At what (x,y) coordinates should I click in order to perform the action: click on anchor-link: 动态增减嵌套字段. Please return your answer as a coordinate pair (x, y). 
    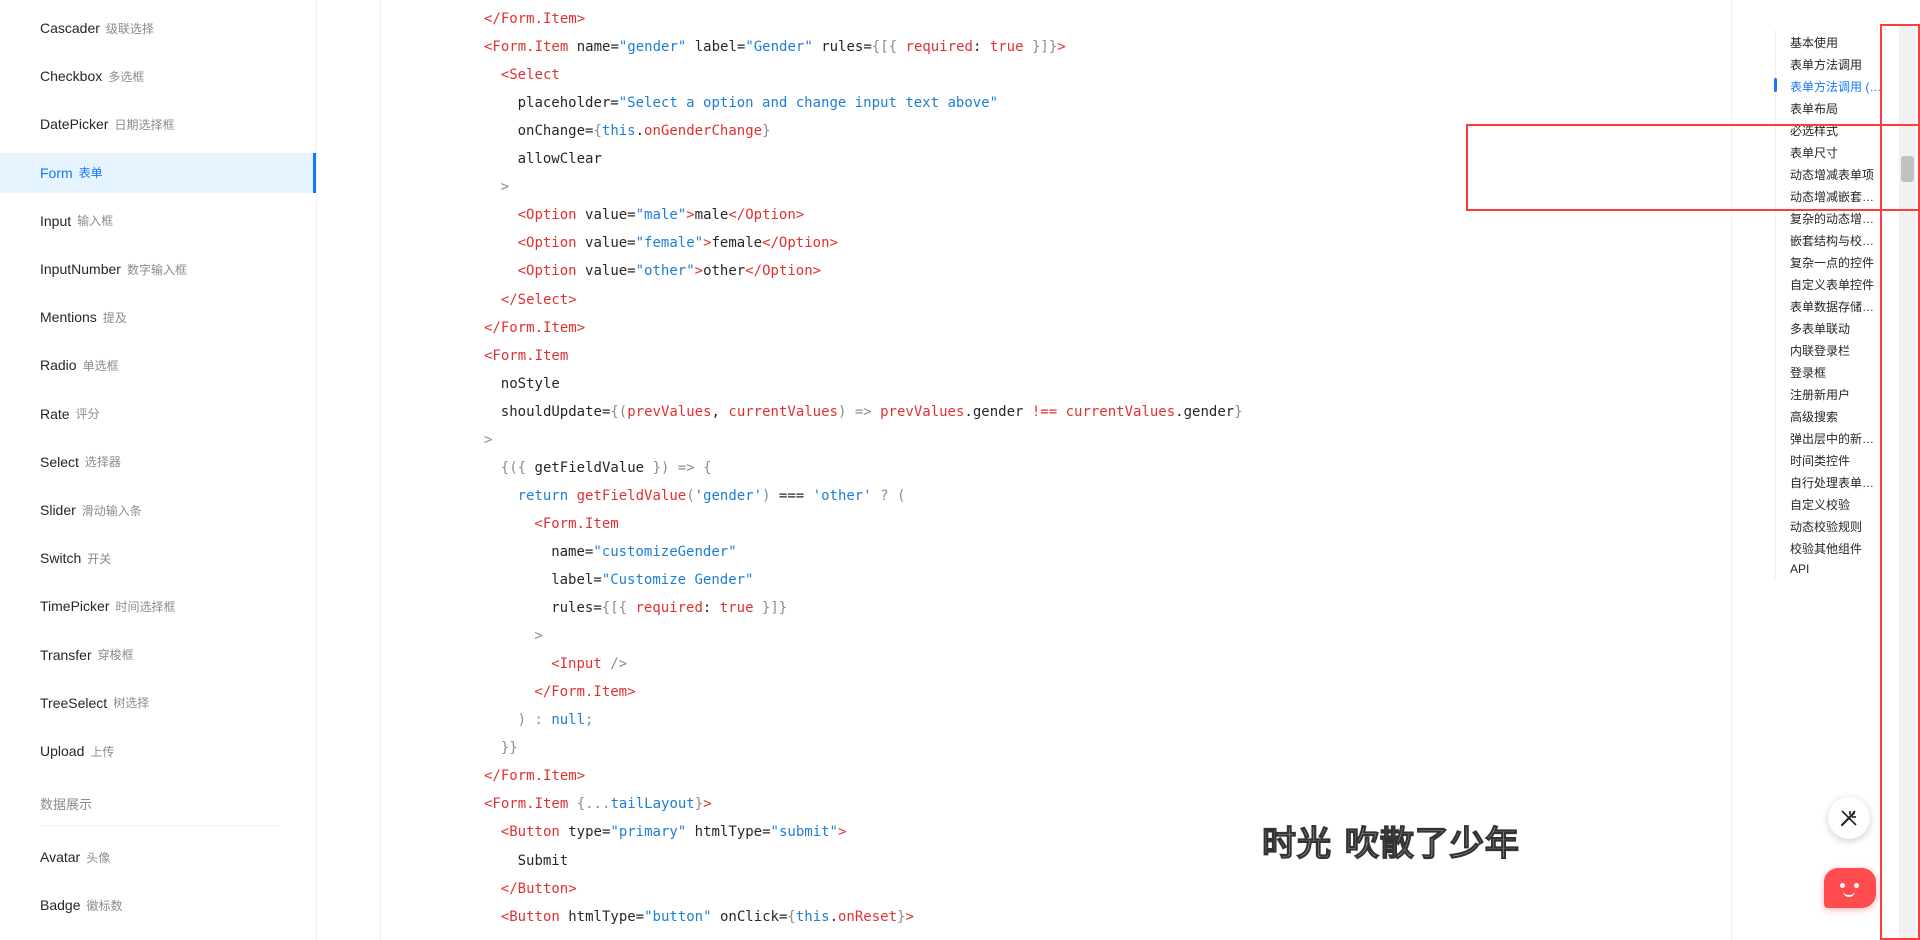
    Looking at the image, I should click on (1837, 196).